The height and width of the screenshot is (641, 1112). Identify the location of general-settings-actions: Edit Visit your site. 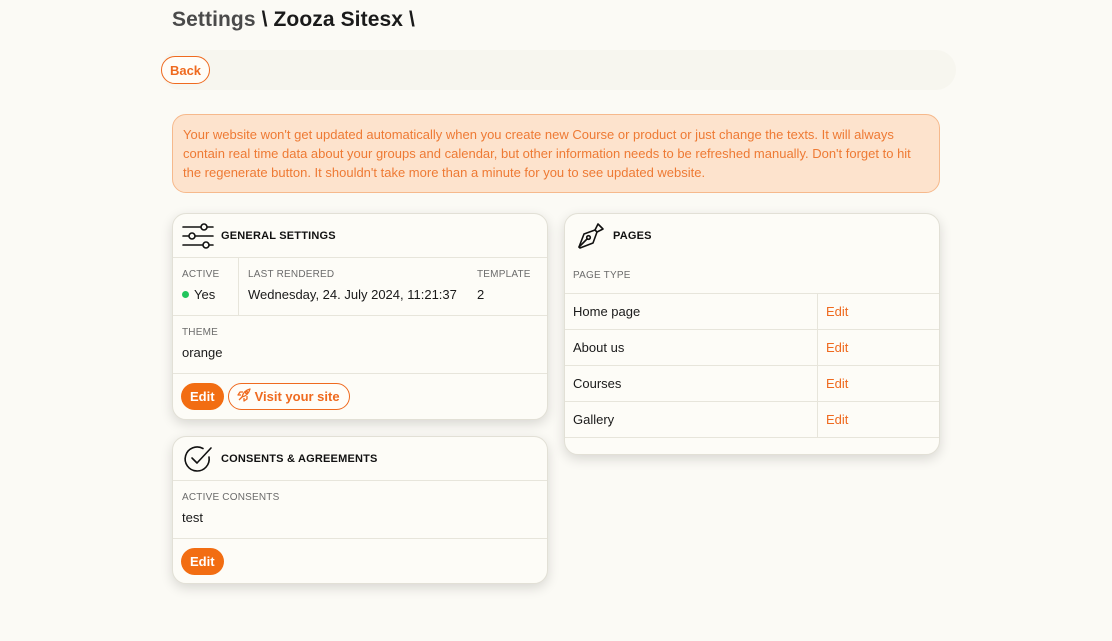
(360, 392).